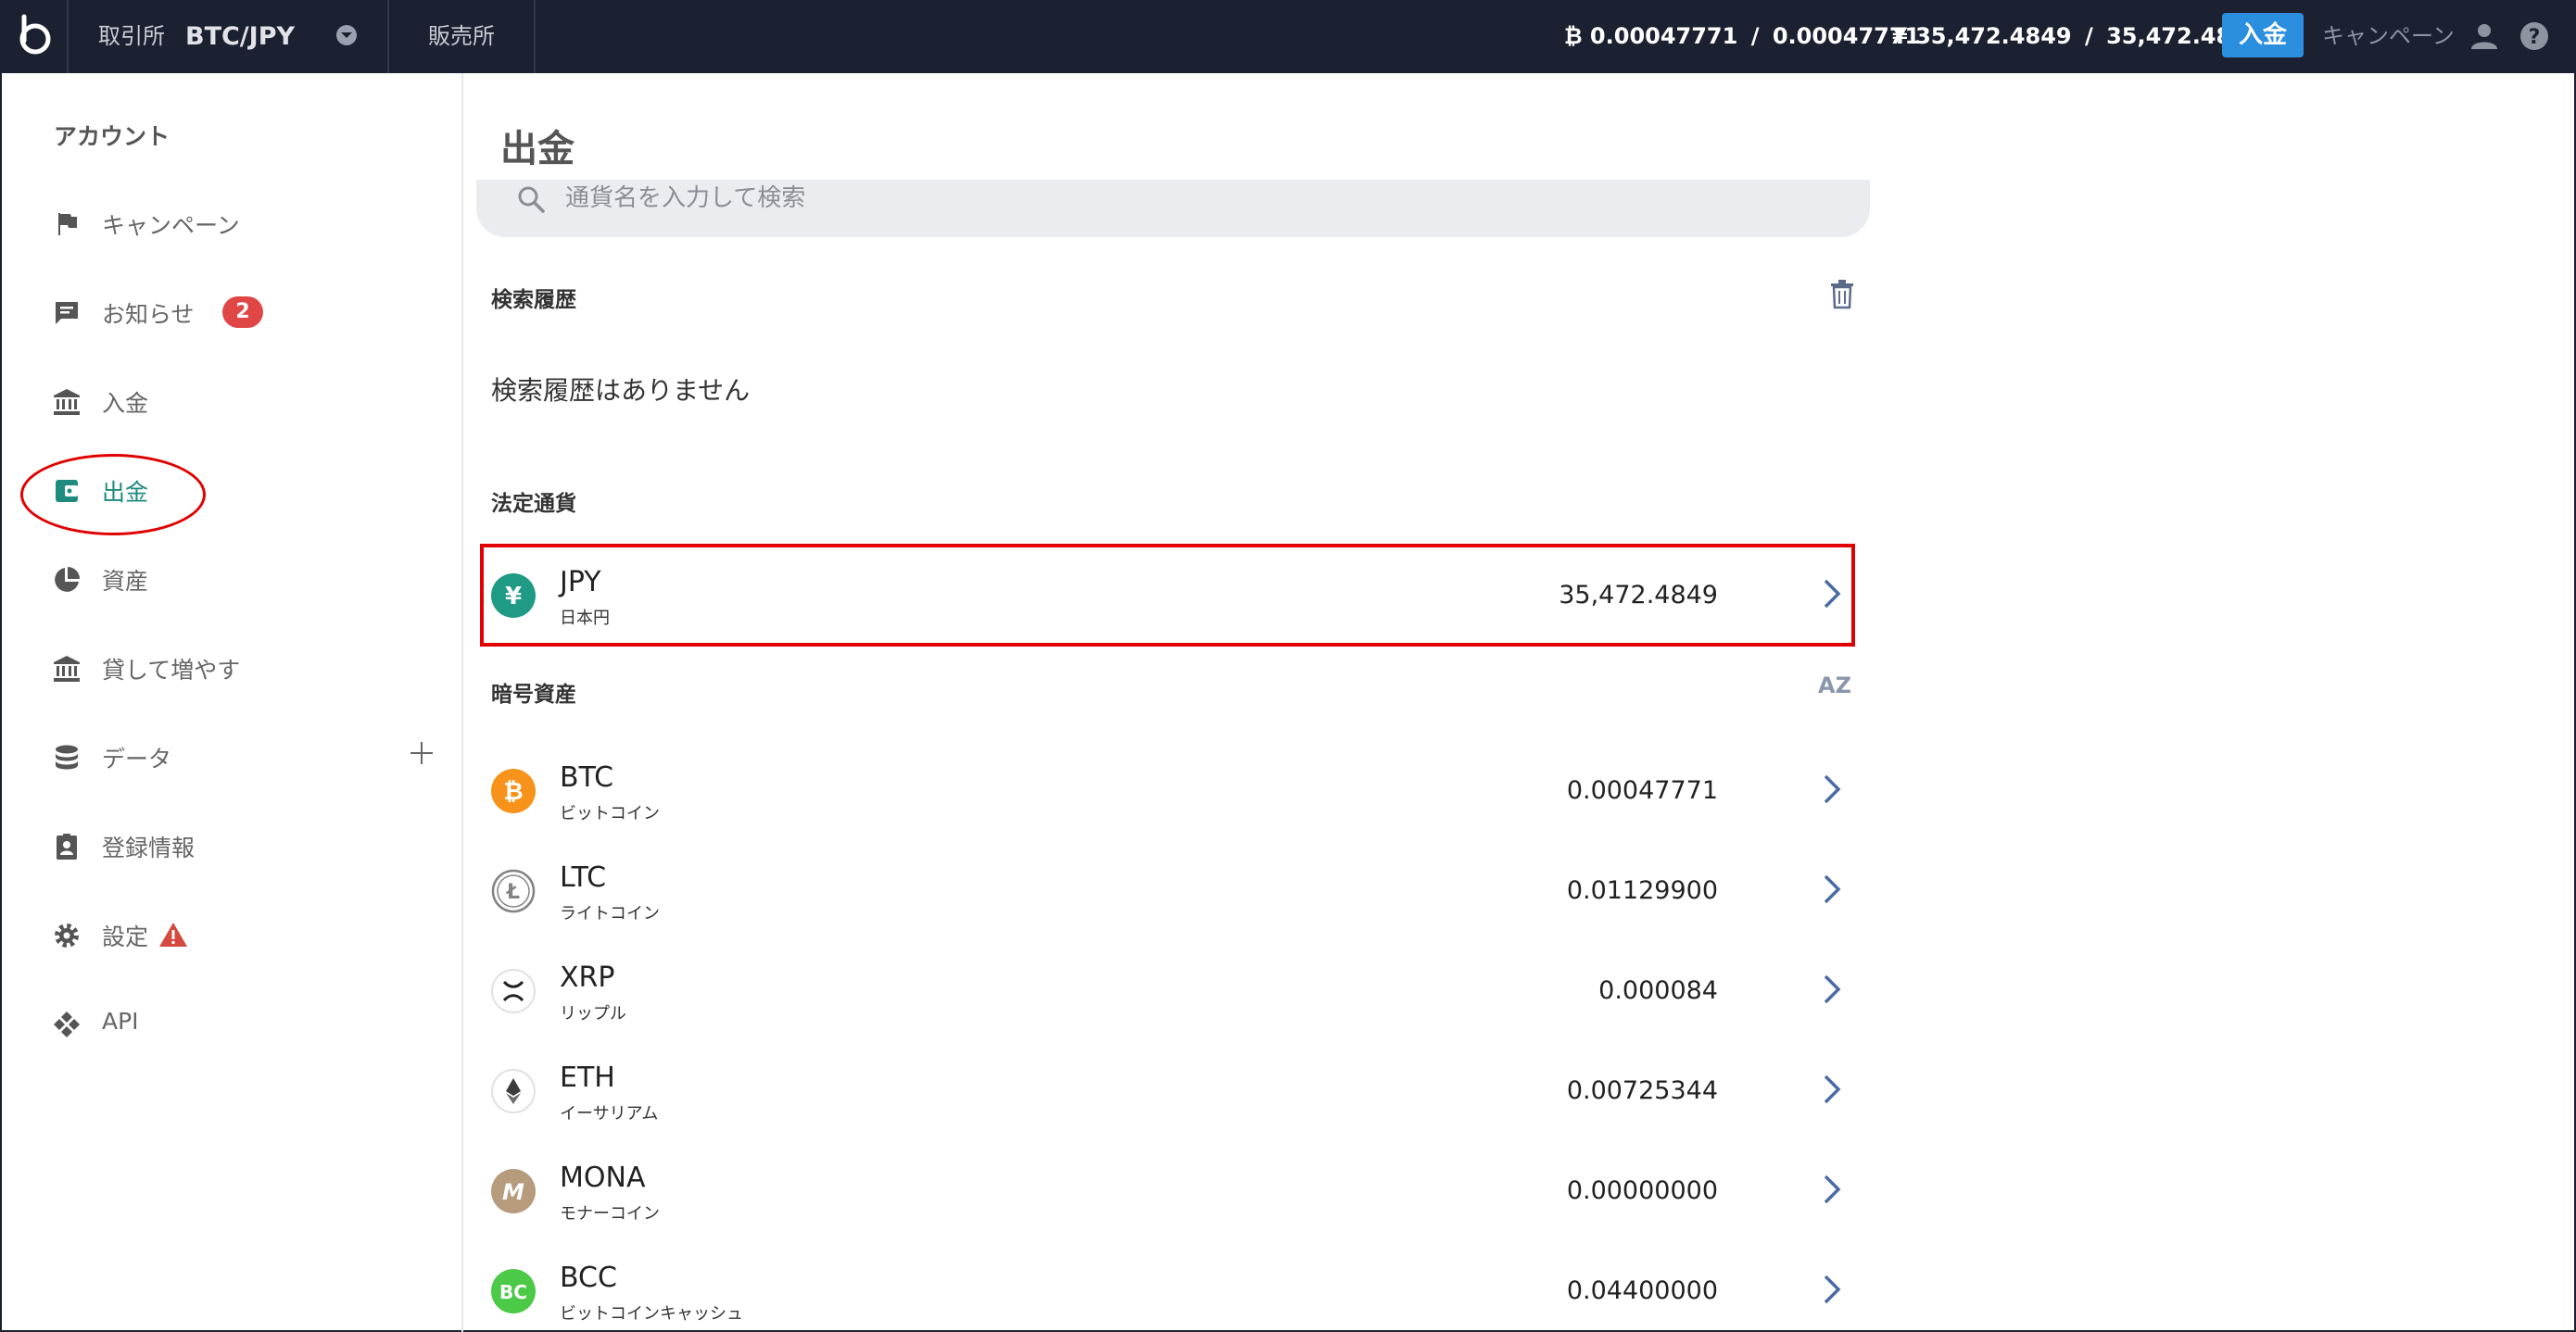 This screenshot has width=2576, height=1332. What do you see at coordinates (1742, 36) in the screenshot?
I see `btc-balance: ₿ 0.00047771 / 0.00047771` at bounding box center [1742, 36].